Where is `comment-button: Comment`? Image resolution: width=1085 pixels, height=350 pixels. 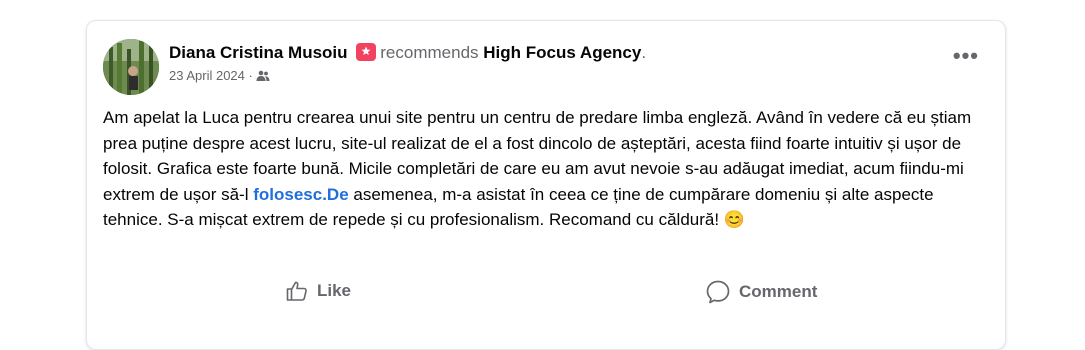
comment-button: Comment is located at coordinates (761, 292).